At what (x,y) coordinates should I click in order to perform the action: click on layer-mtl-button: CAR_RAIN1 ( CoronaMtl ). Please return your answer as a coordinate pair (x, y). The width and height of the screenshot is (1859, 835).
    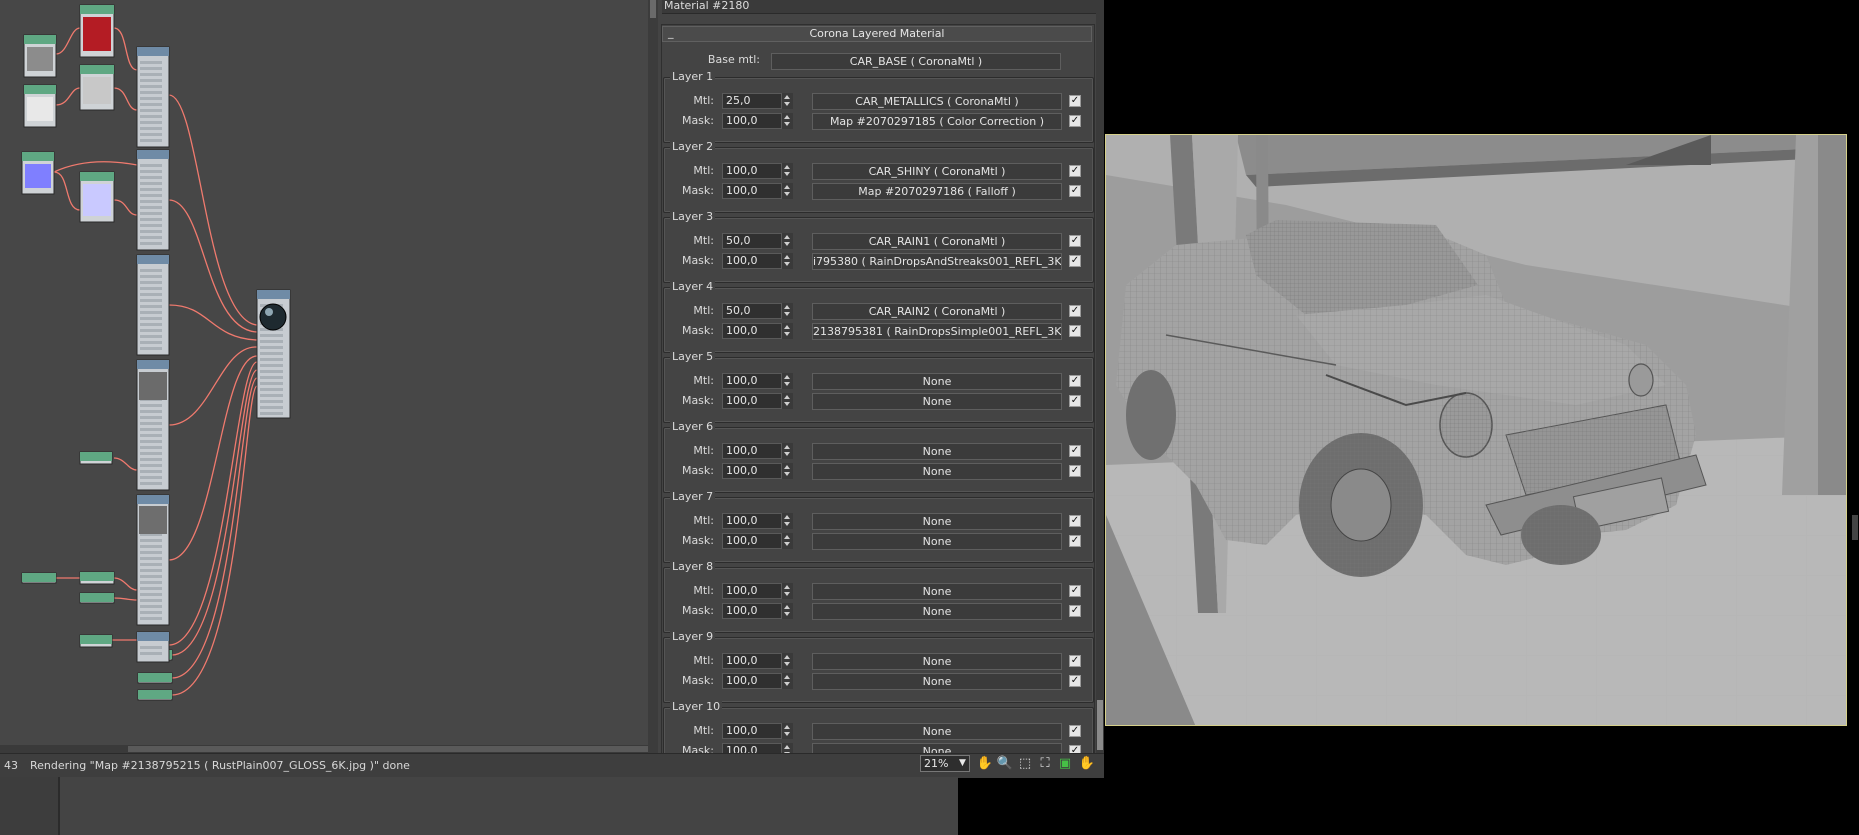
    Looking at the image, I should click on (937, 241).